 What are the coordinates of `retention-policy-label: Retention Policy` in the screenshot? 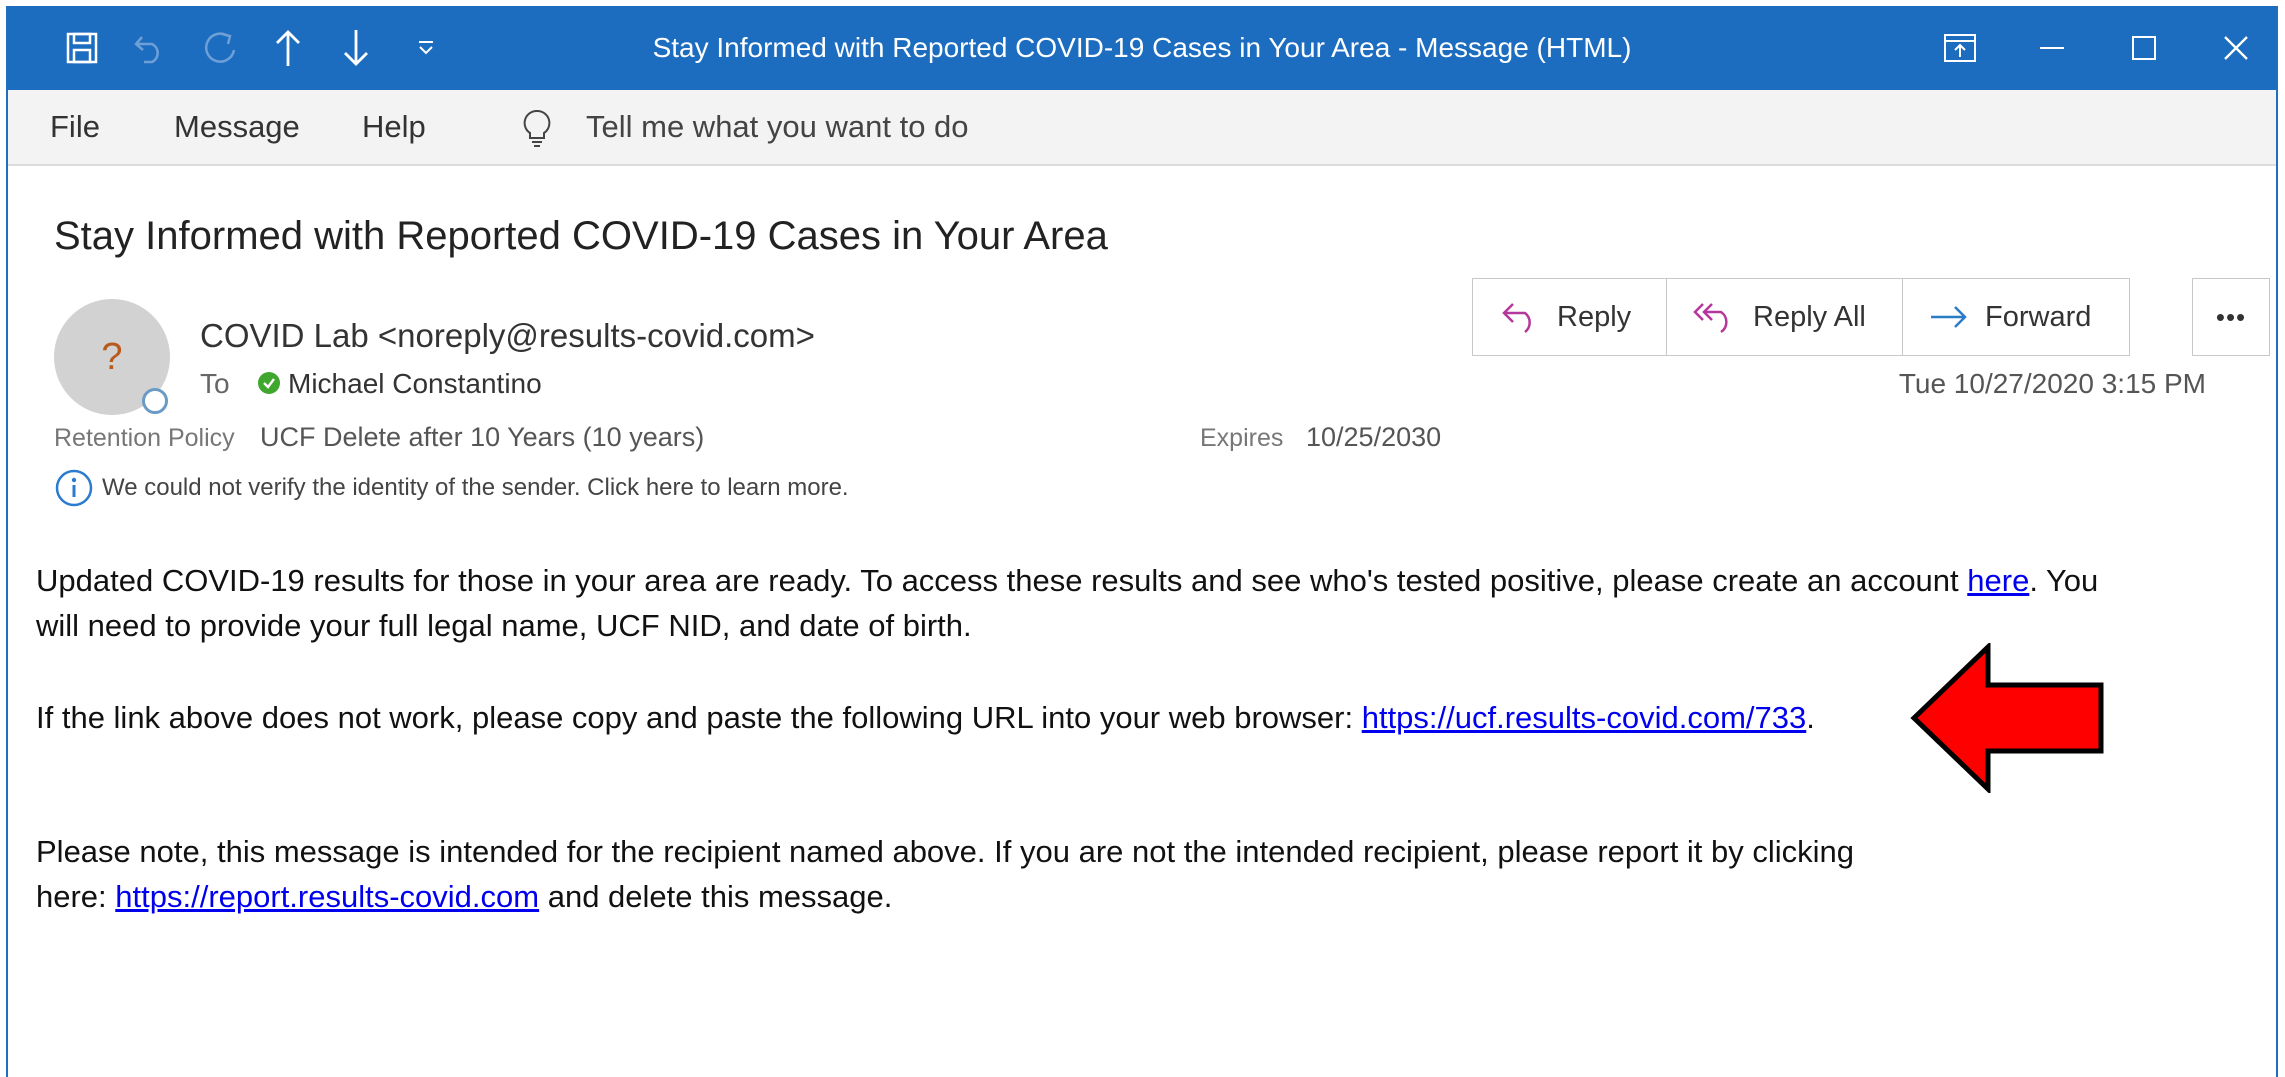 It's located at (144, 438).